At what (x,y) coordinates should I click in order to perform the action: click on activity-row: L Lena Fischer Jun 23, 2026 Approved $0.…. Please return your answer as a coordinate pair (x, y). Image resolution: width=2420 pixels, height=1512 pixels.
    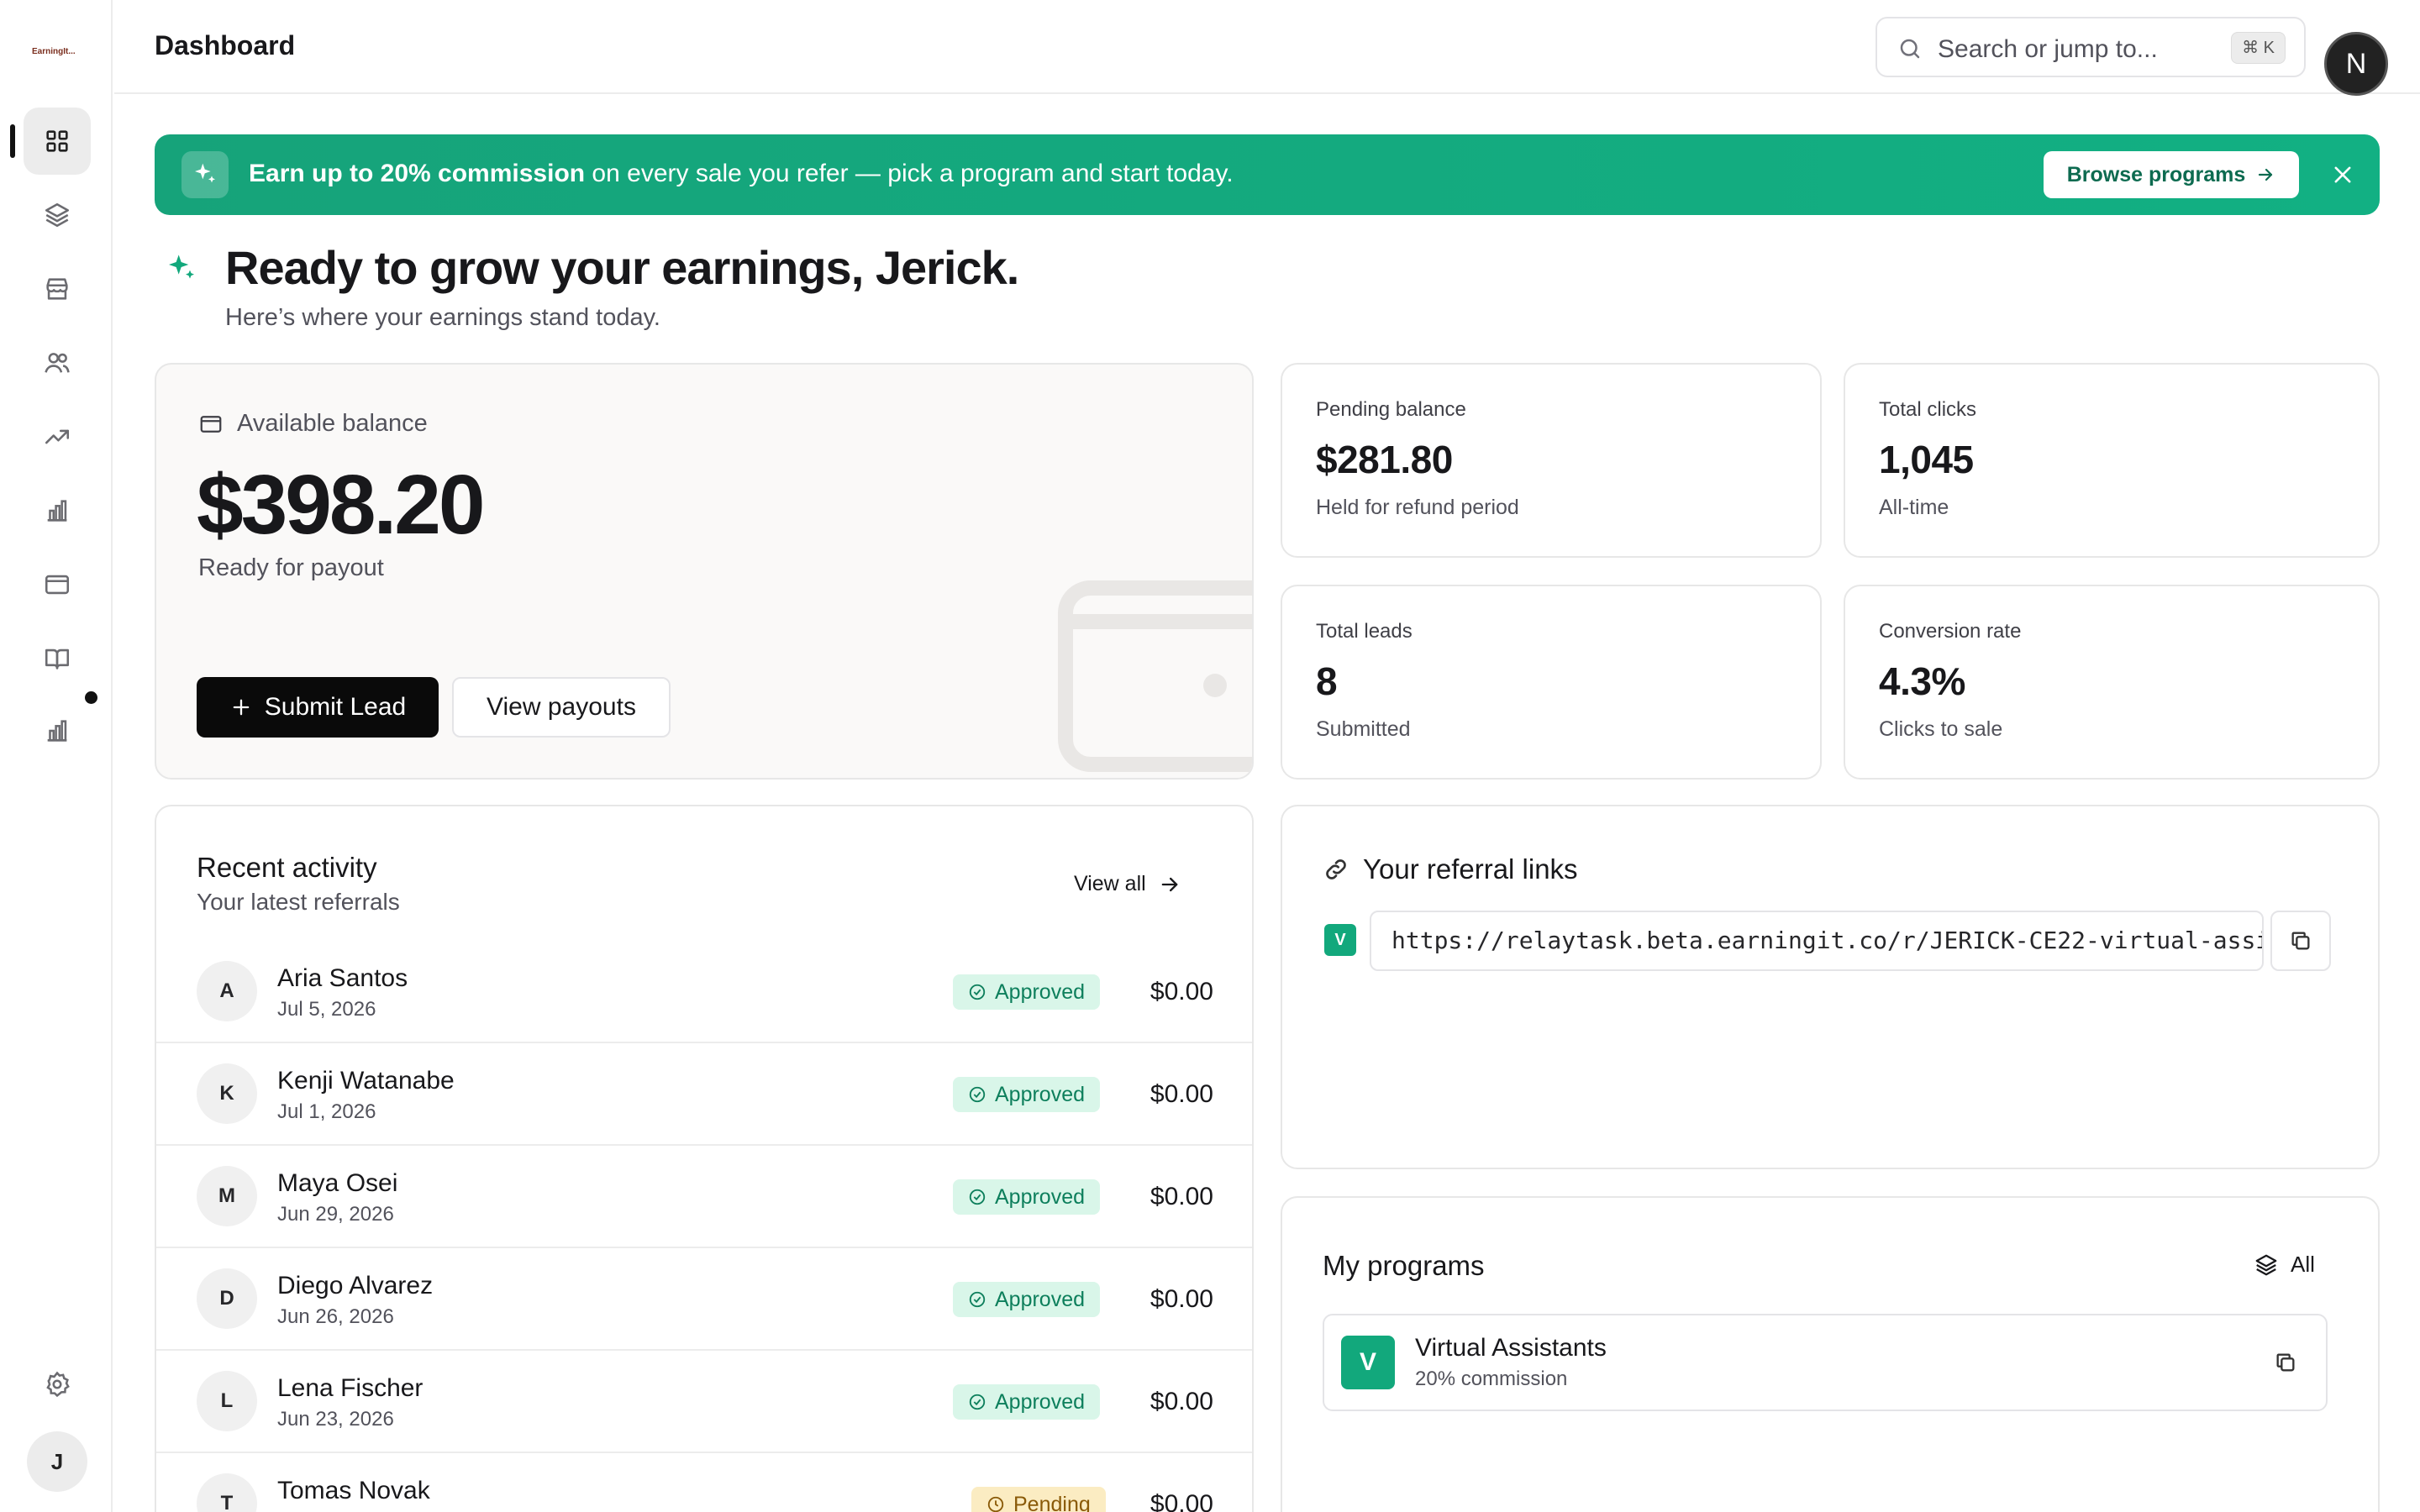
    Looking at the image, I should click on (704, 1402).